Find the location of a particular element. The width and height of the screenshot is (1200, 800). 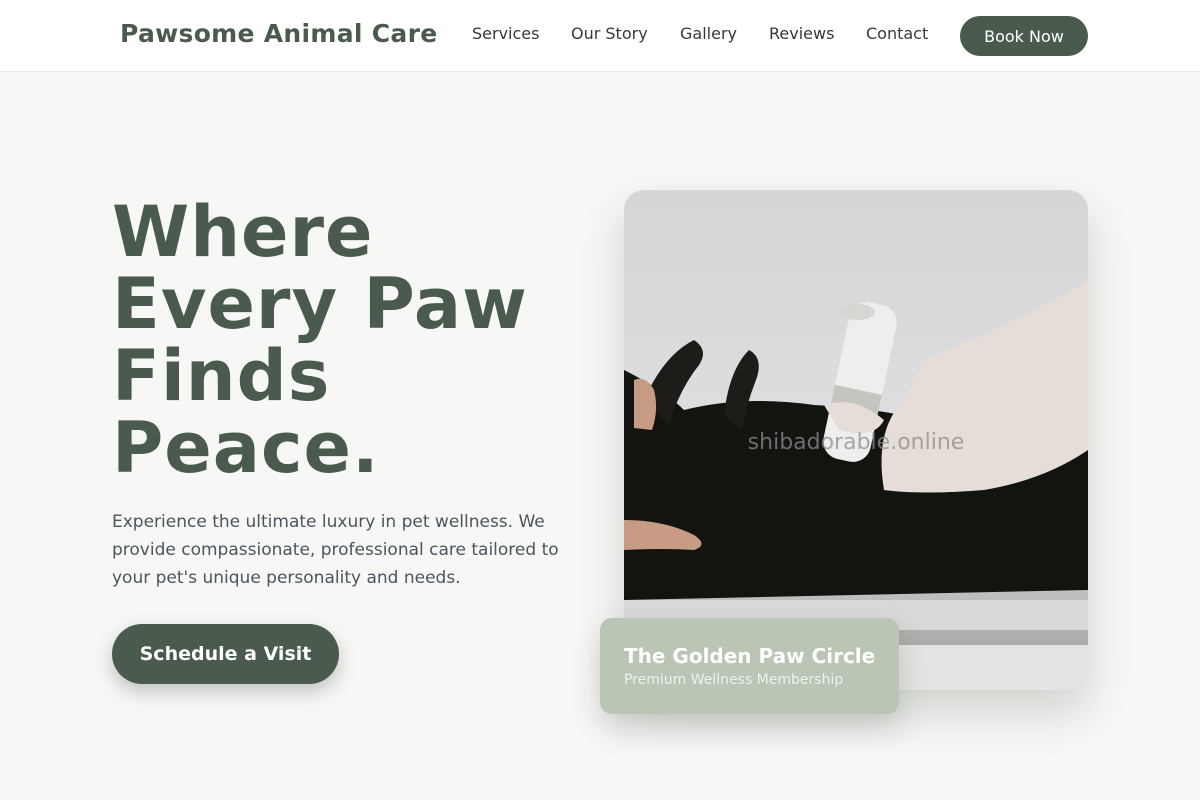

photo-watermark: shibadorable.online is located at coordinates (856, 442).